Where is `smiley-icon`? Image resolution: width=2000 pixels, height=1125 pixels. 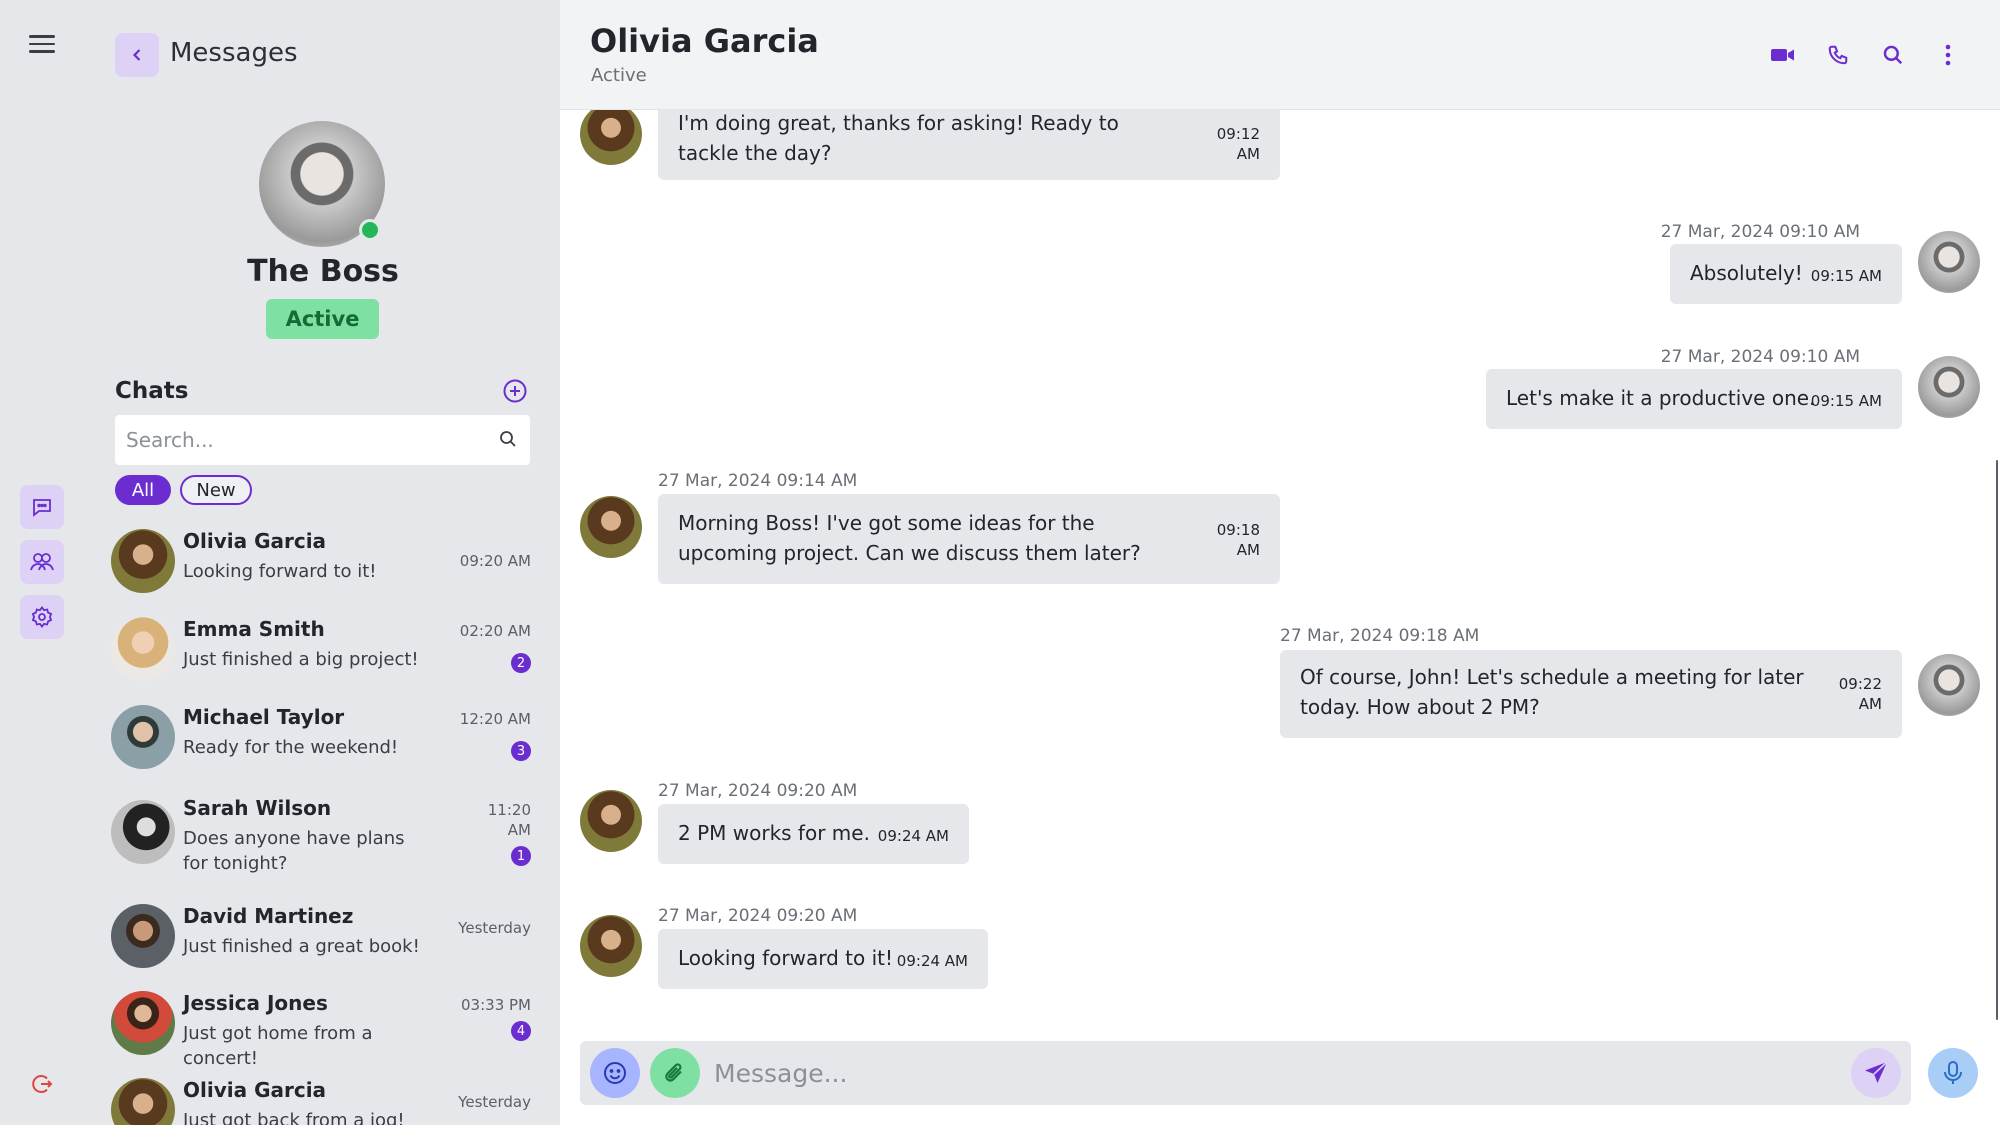 smiley-icon is located at coordinates (615, 1073).